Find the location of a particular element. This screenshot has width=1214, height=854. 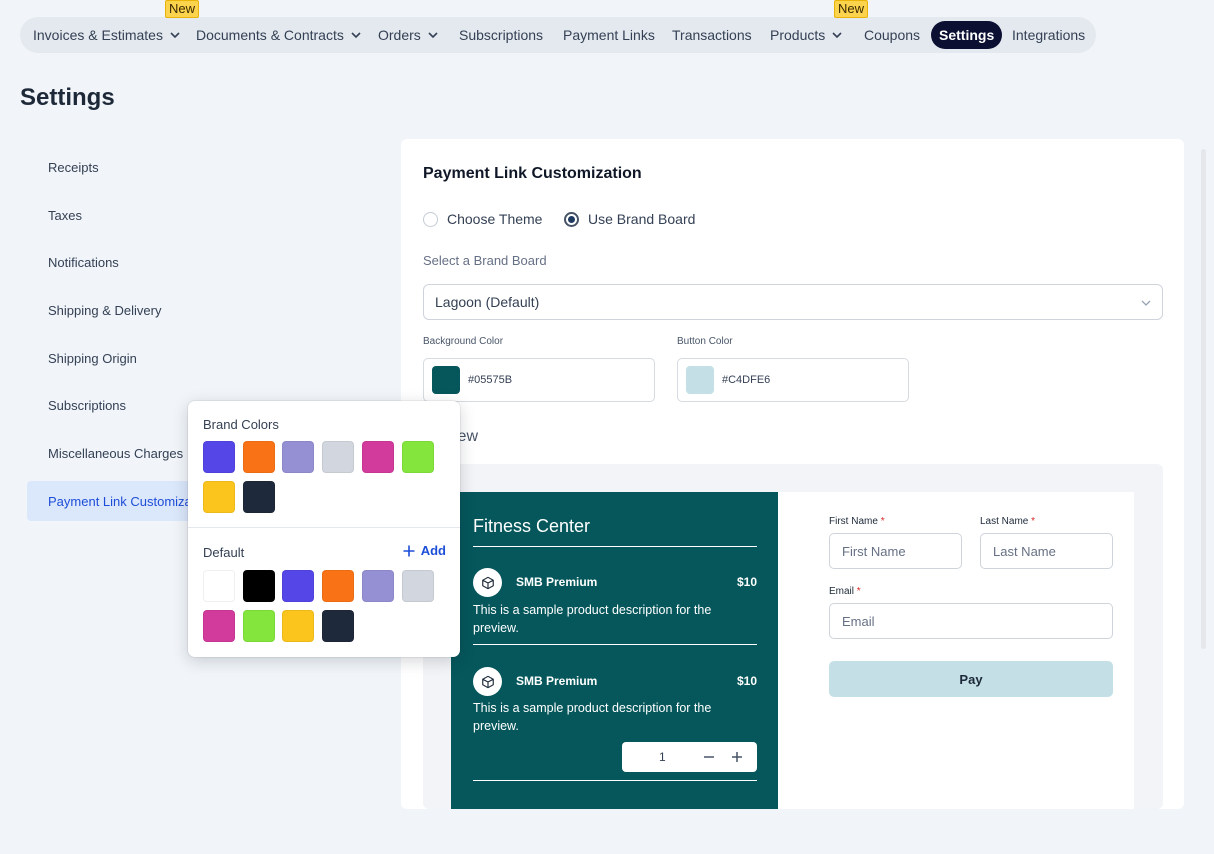

minus-icon is located at coordinates (709, 757).